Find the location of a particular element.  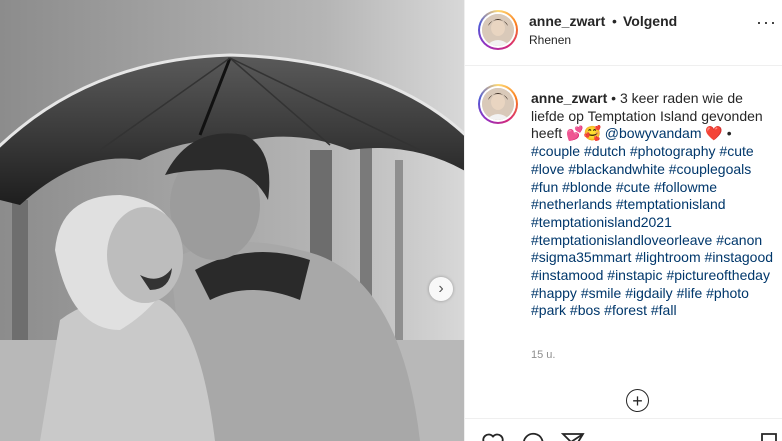

post-timestamp: 15 u. is located at coordinates (543, 355).